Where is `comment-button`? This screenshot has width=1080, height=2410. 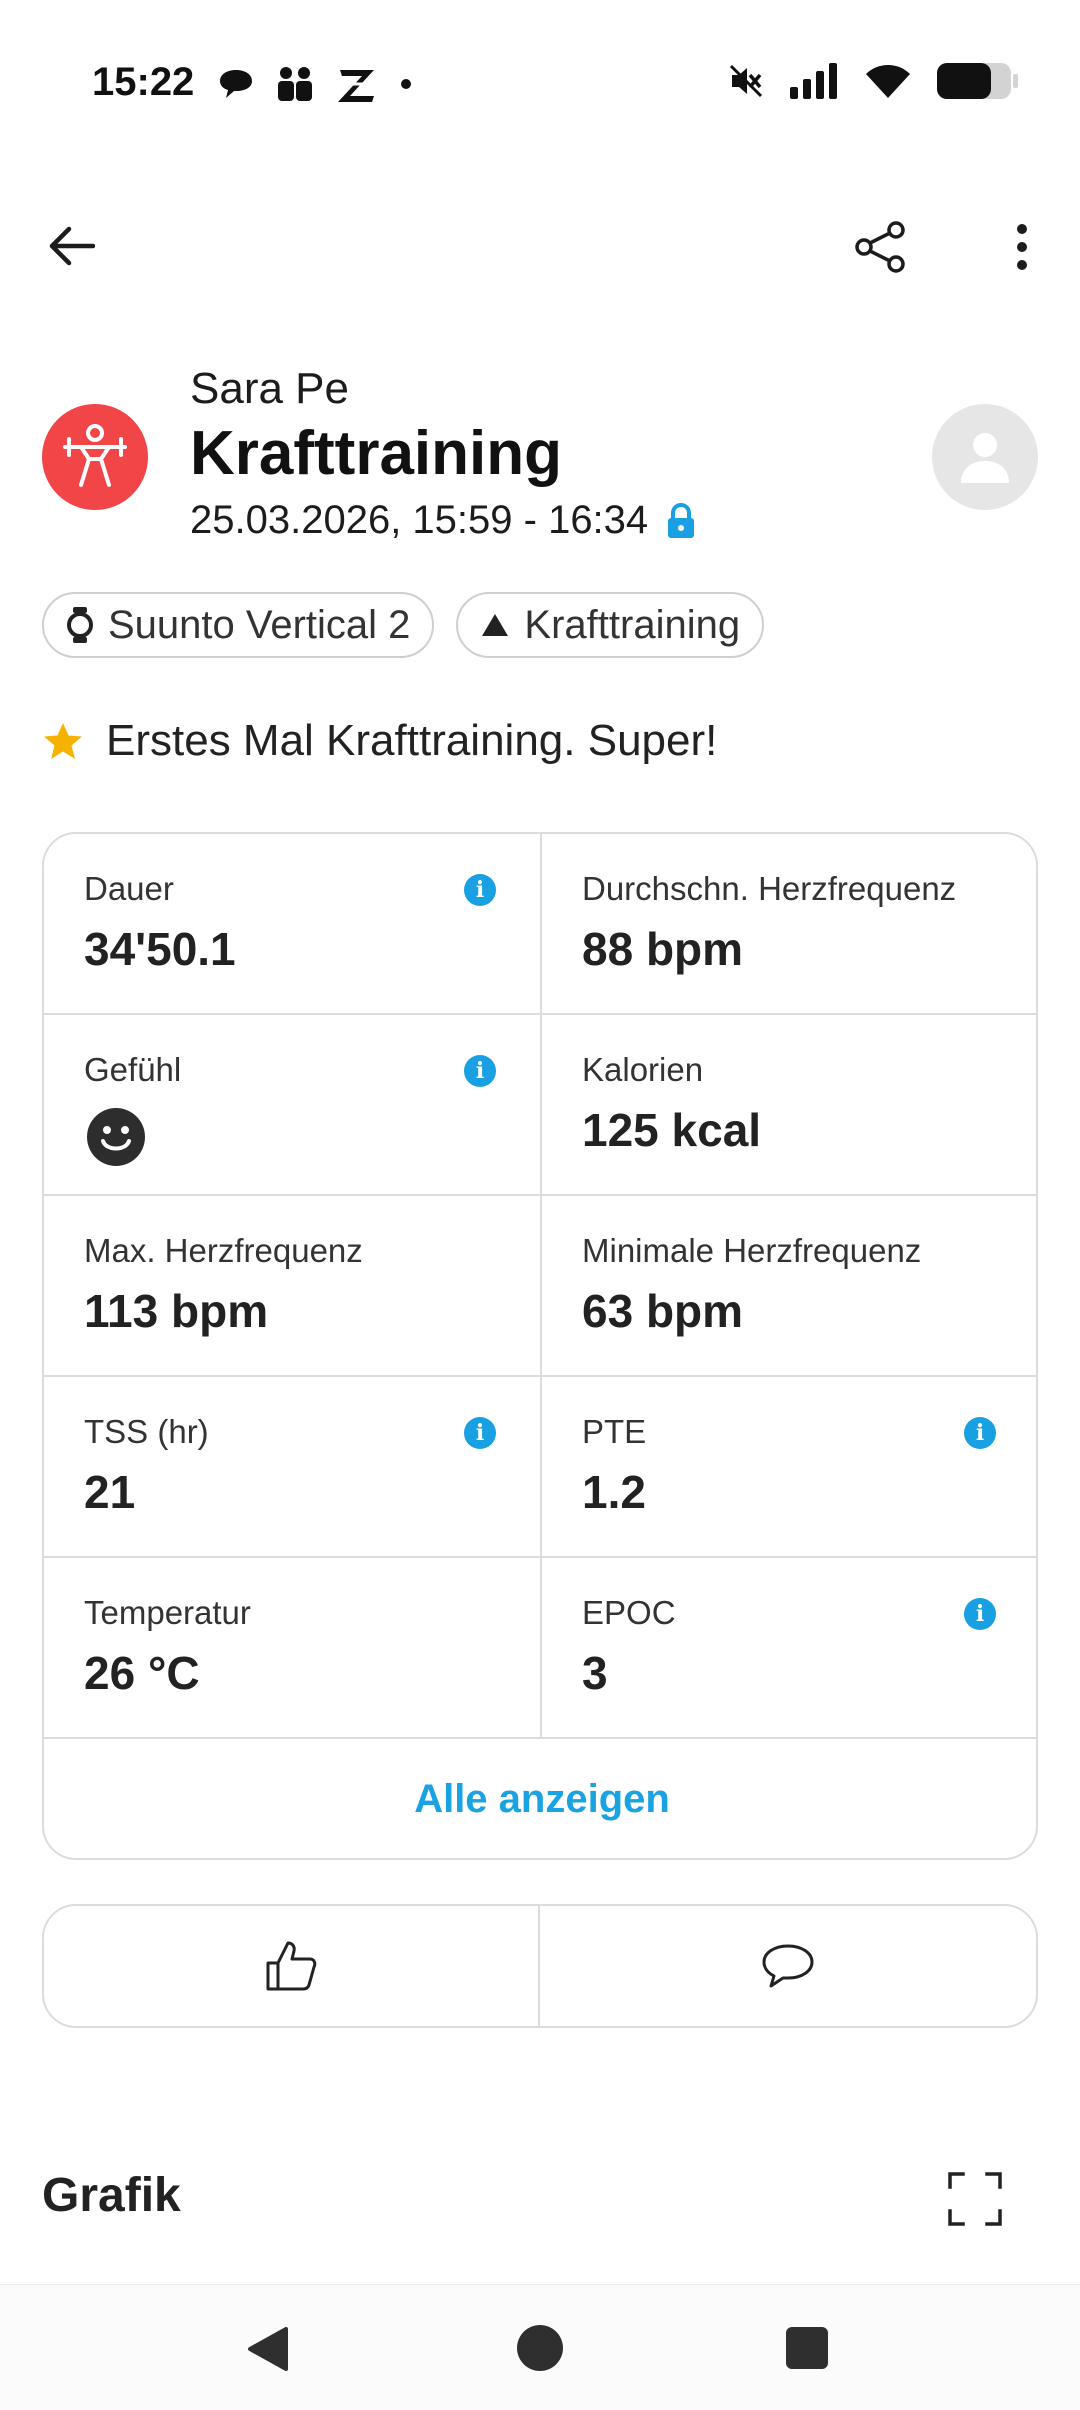 comment-button is located at coordinates (788, 1966).